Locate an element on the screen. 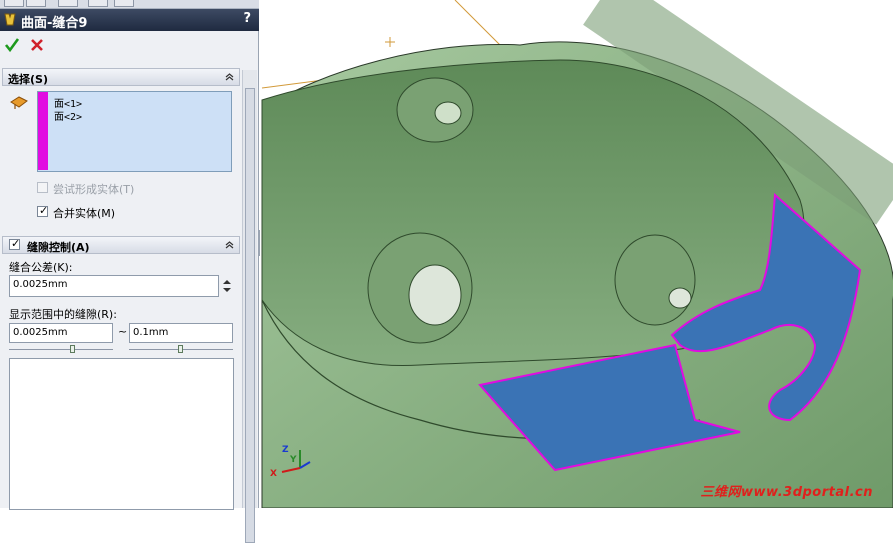 This screenshot has height=543, width=893. gap-control-checkbox: ✓ is located at coordinates (15, 243).